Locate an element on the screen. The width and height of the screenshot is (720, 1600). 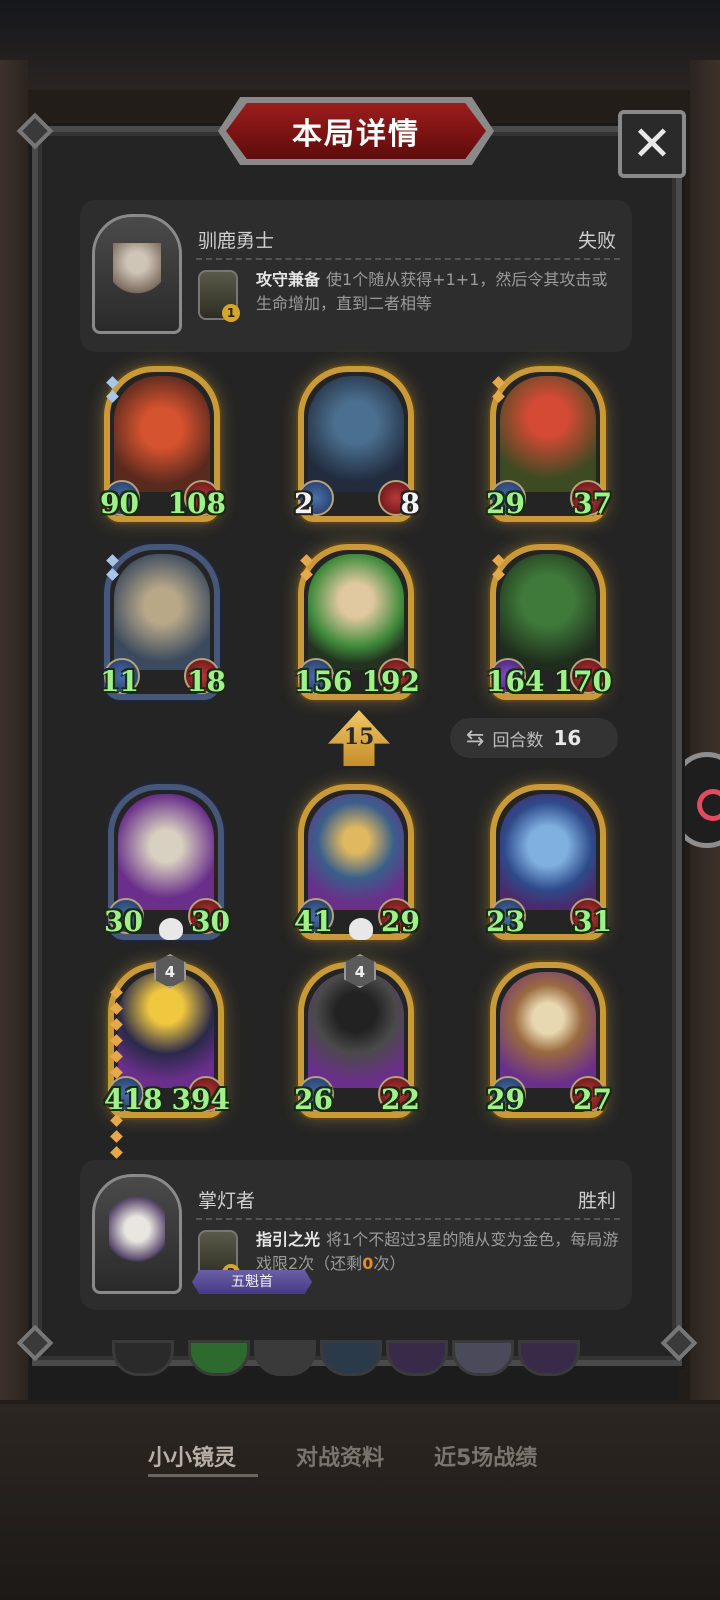
refresh-icon: ⇆ is located at coordinates (475, 738).